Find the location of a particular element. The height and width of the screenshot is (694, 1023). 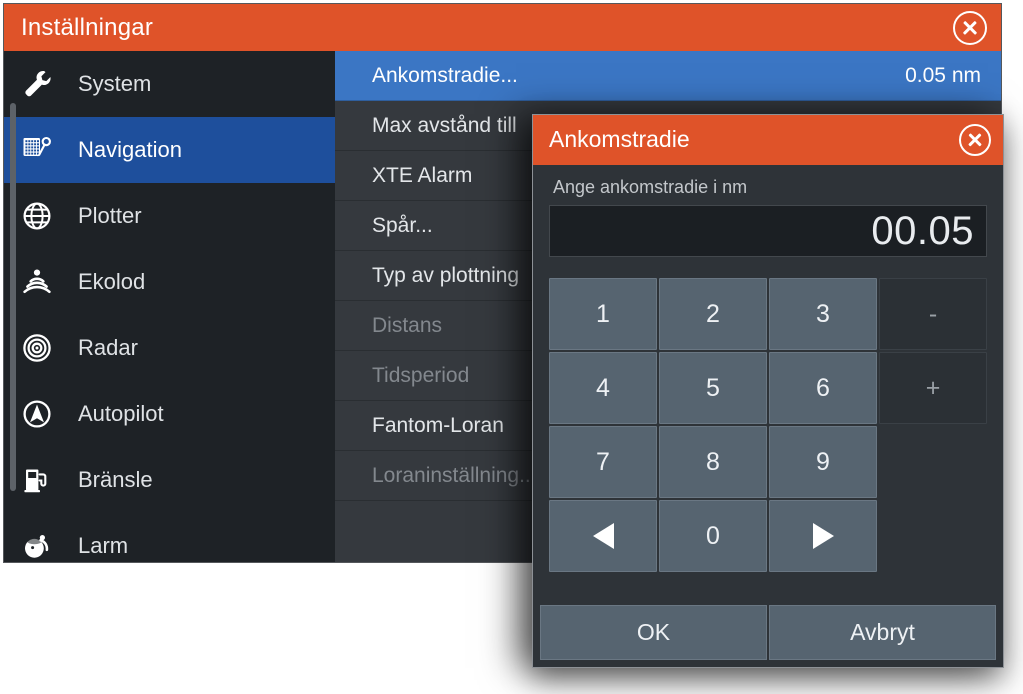

key-7: 7 is located at coordinates (603, 462).